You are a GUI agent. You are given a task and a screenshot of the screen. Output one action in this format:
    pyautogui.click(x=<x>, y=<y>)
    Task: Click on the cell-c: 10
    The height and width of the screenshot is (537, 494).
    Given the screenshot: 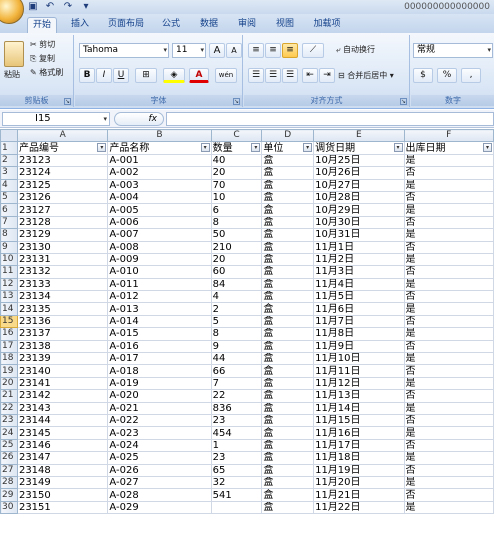 What is the action you would take?
    pyautogui.click(x=236, y=197)
    